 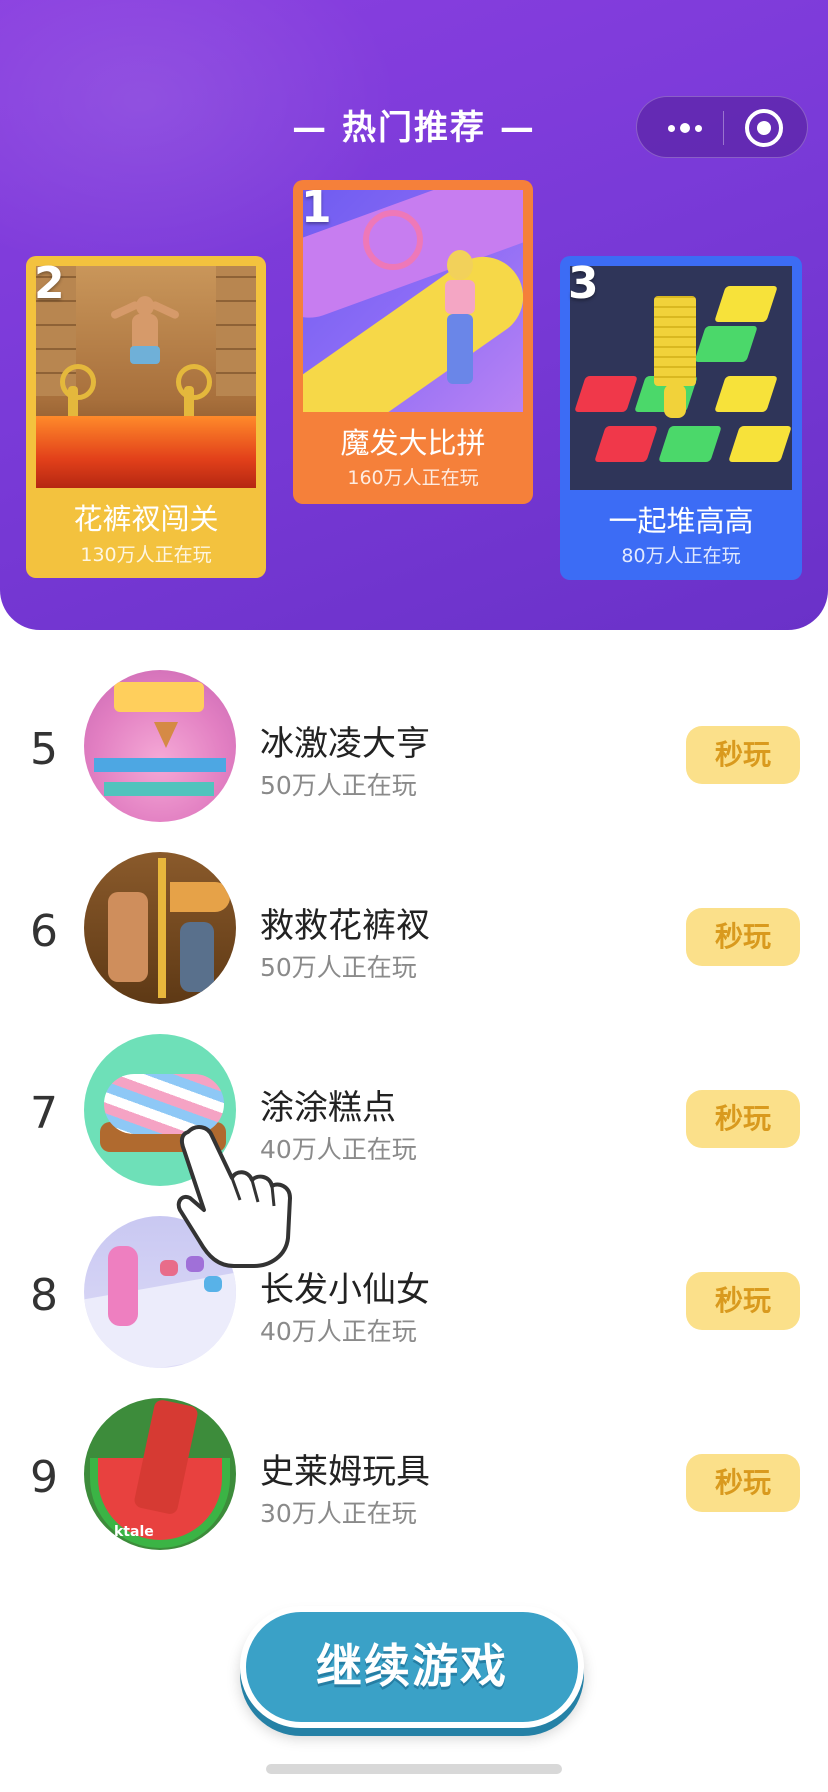 I want to click on player-count: 30万人正在玩, so click(x=338, y=1513).